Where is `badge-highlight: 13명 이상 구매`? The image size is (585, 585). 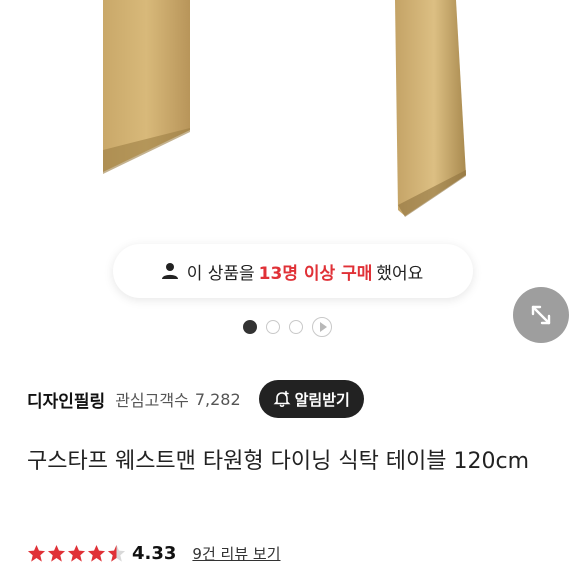
badge-highlight: 13명 이상 구매 is located at coordinates (315, 273).